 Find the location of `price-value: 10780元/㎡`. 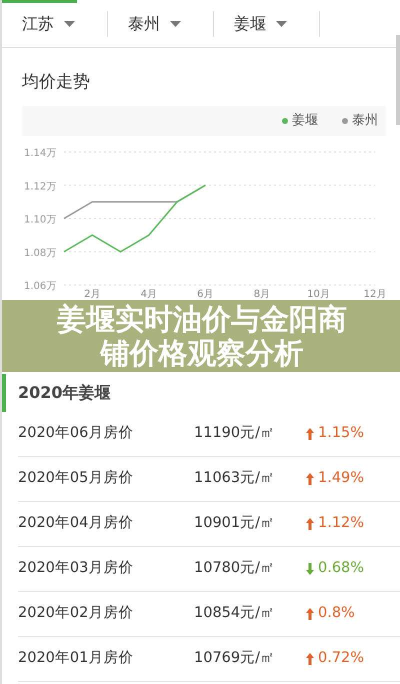

price-value: 10780元/㎡ is located at coordinates (235, 568).